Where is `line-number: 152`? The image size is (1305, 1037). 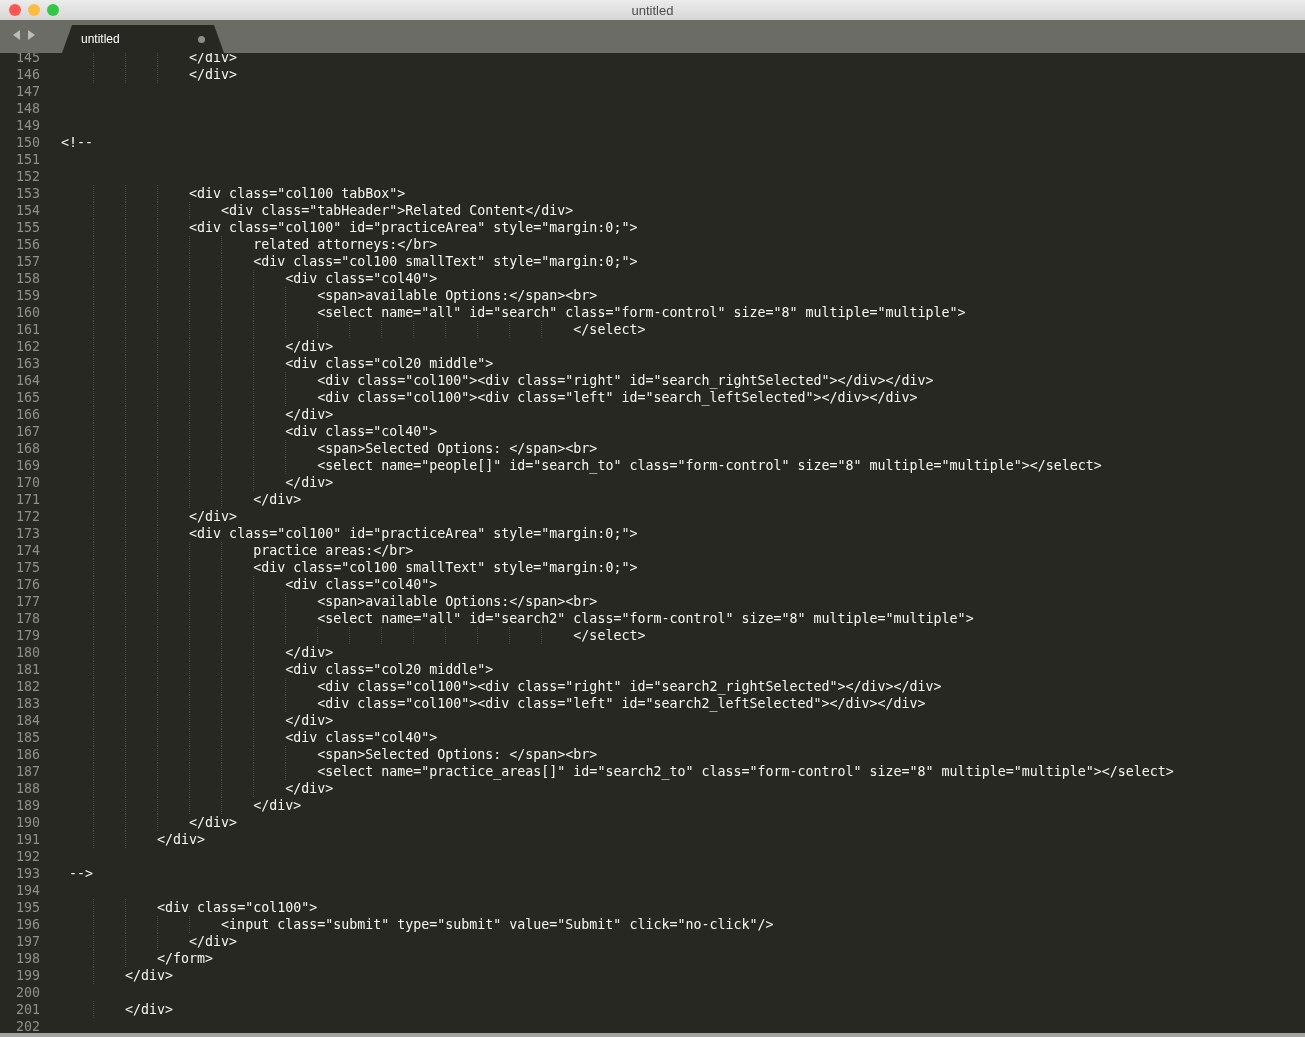
line-number: 152 is located at coordinates (27, 176).